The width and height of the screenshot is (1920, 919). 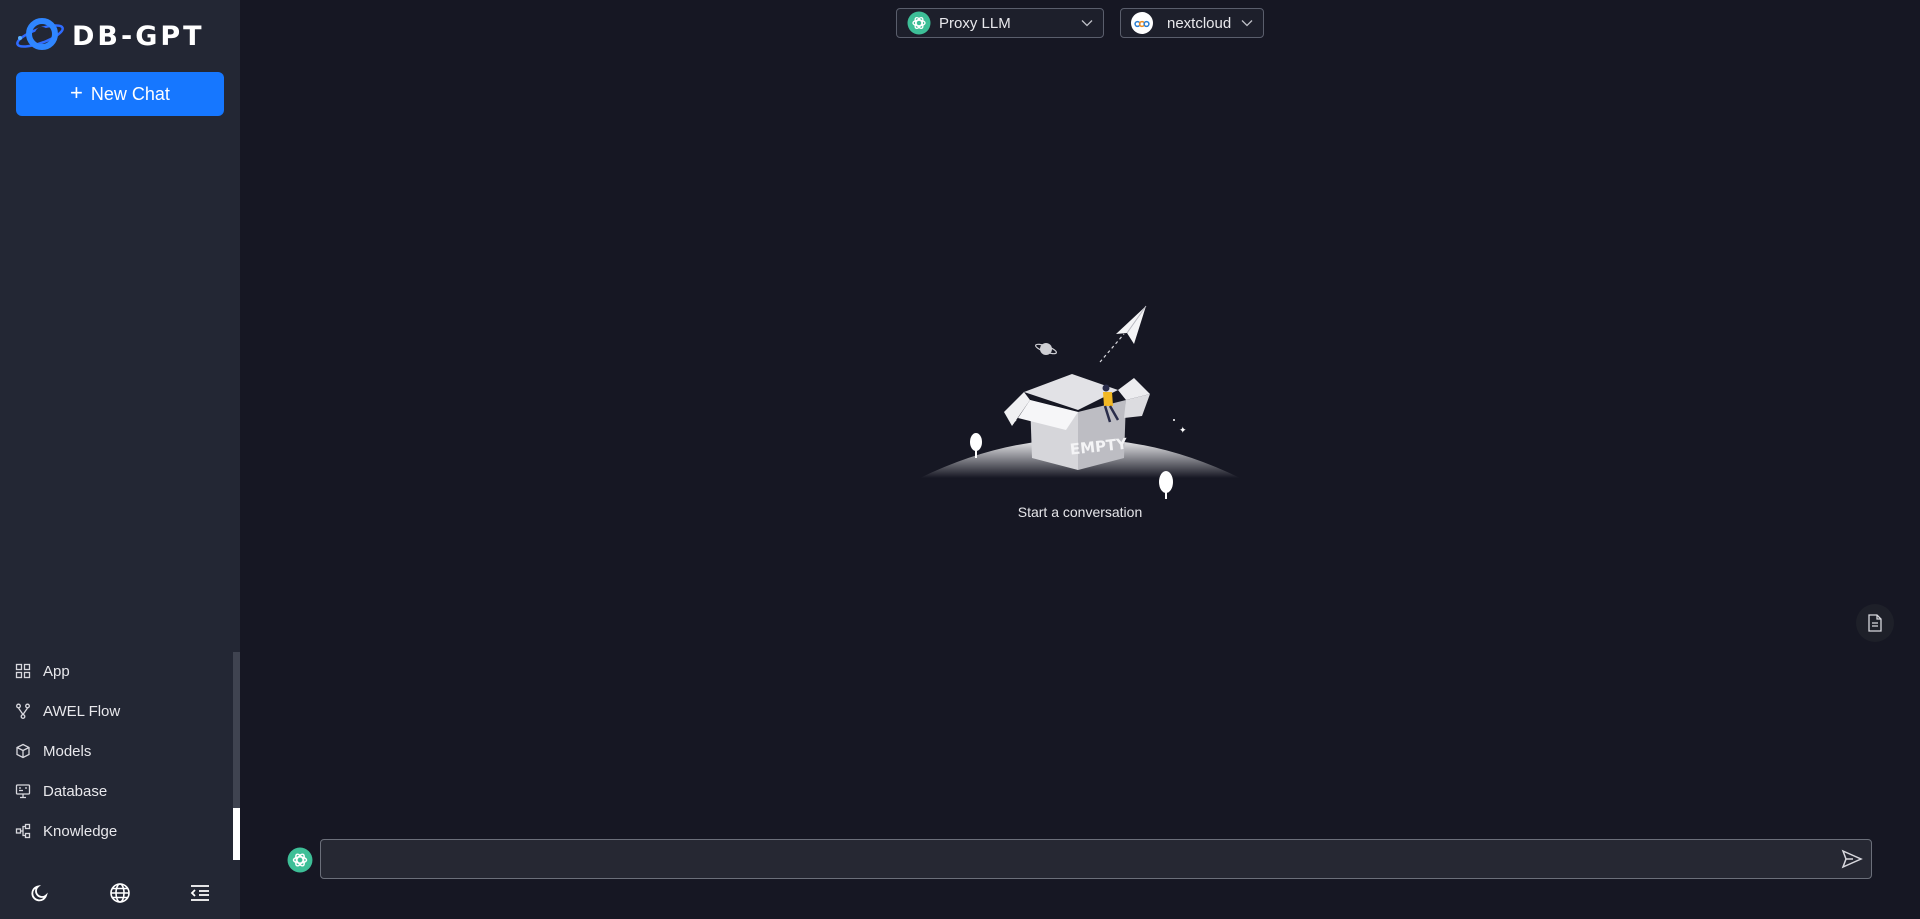 What do you see at coordinates (1096, 859) in the screenshot?
I see `chat-input` at bounding box center [1096, 859].